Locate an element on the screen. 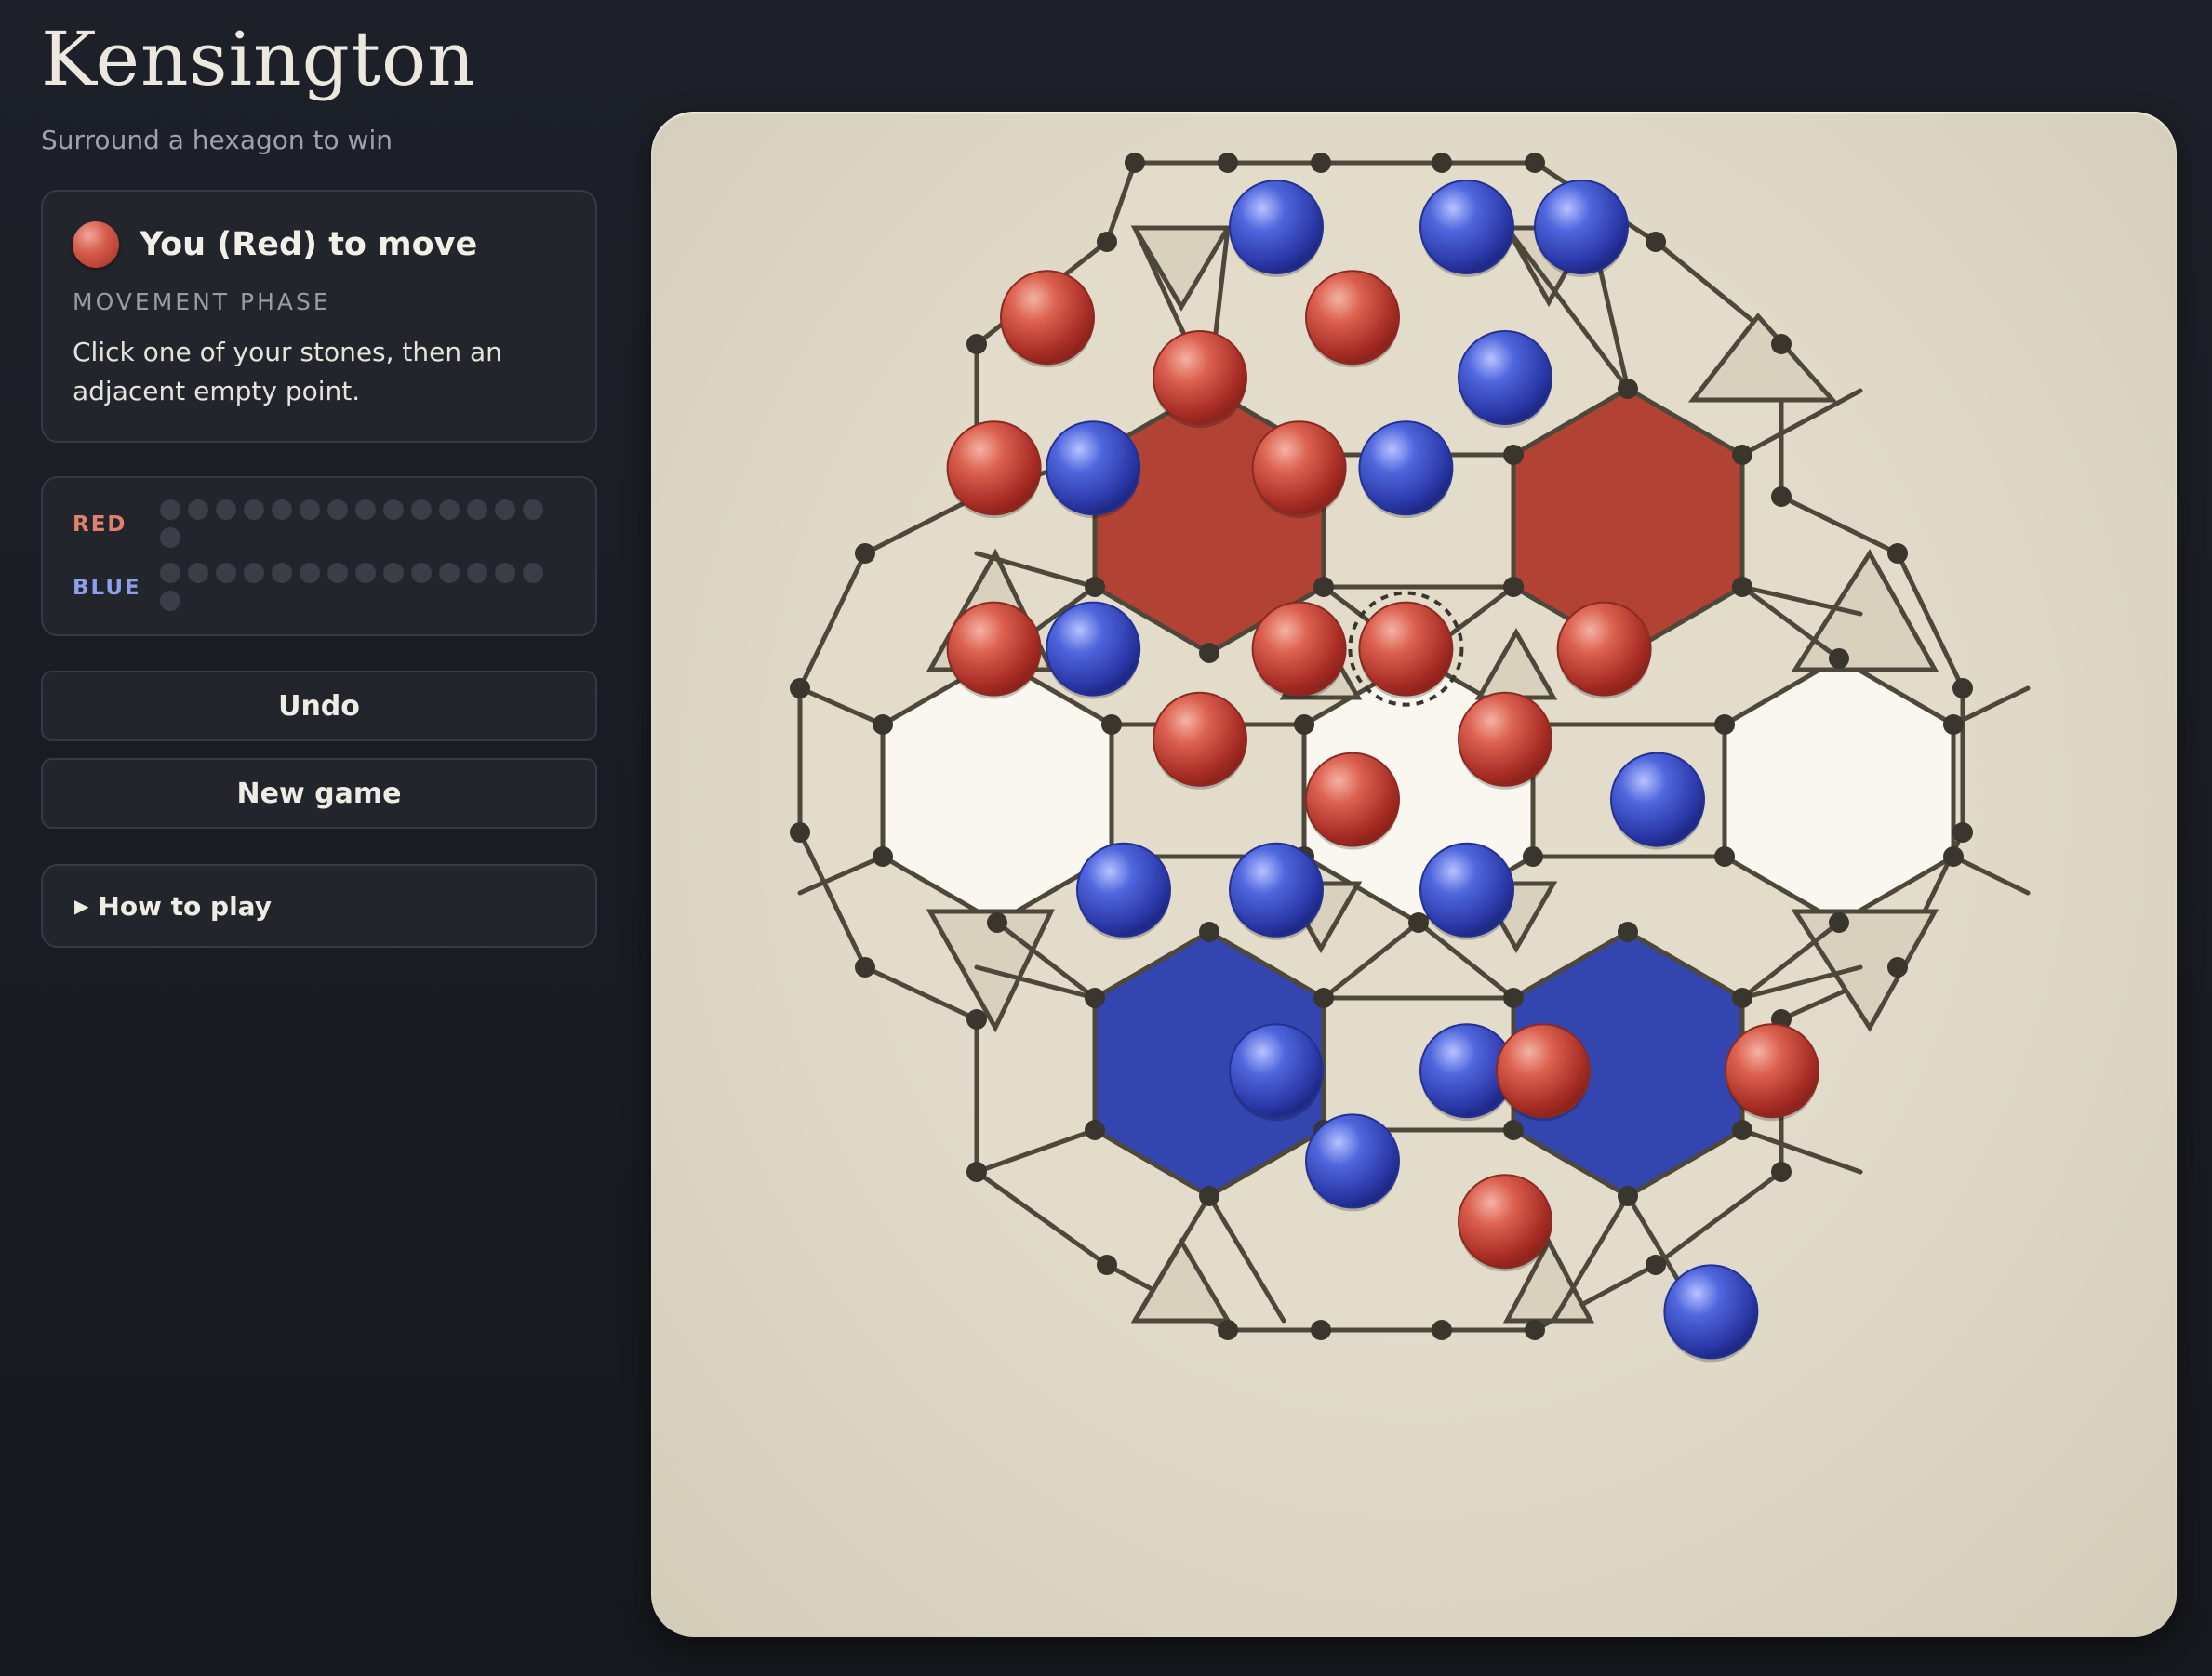  blue-reserve-stones is located at coordinates (355, 591).